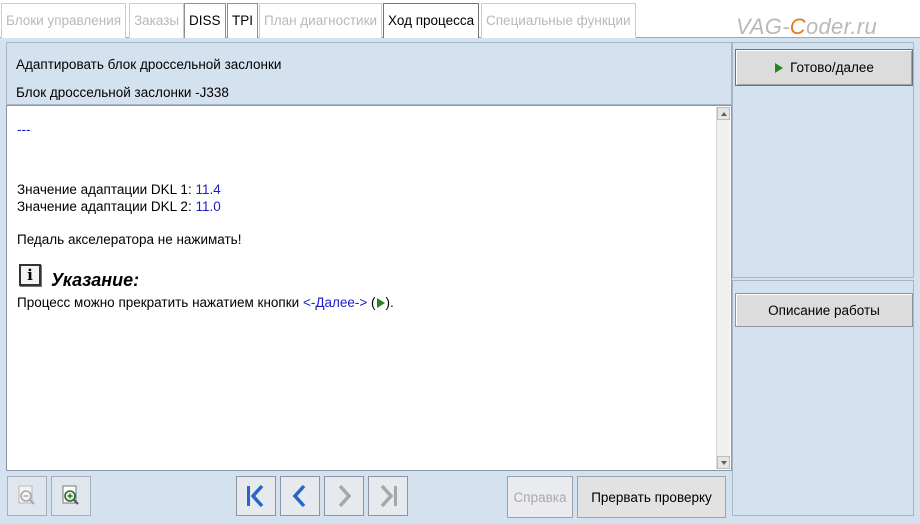  I want to click on adaptation-value-2: Значение адаптации DKL 2: 11.0, so click(119, 206).